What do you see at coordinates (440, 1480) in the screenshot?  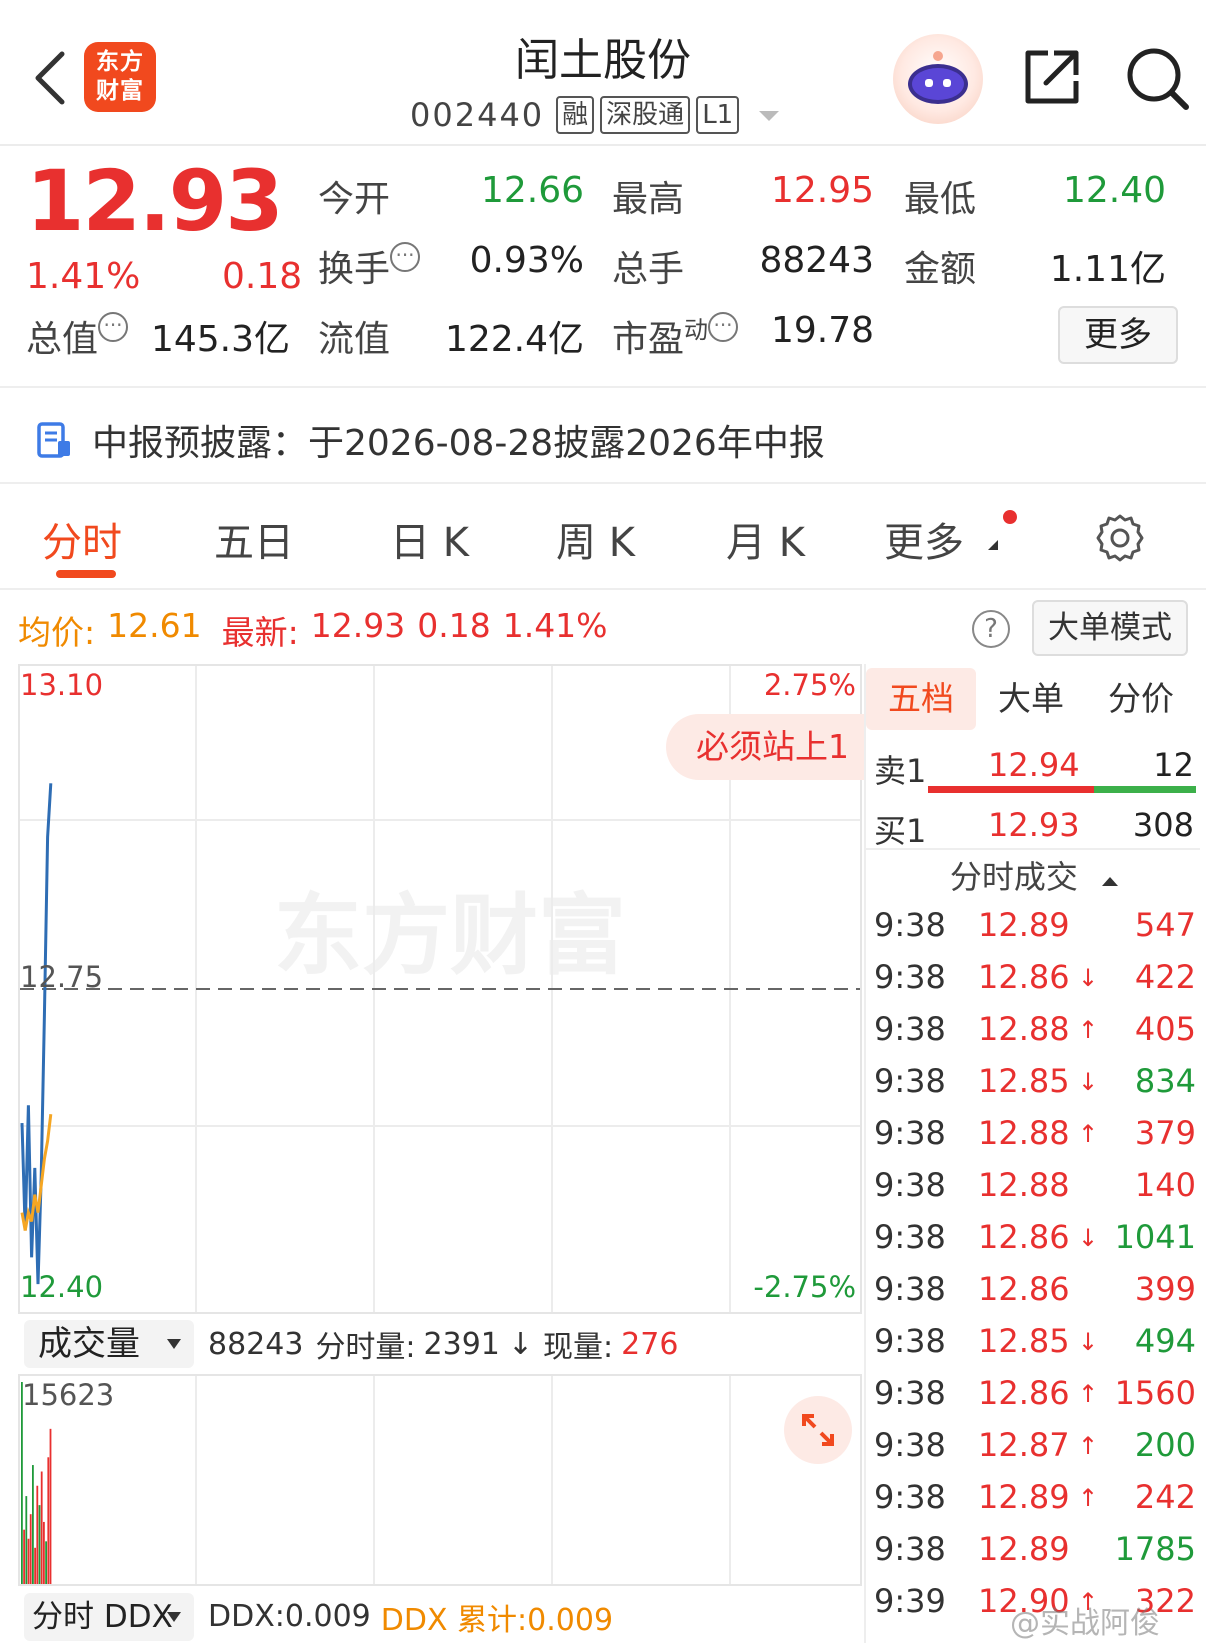 I see `volume-chart: 15623` at bounding box center [440, 1480].